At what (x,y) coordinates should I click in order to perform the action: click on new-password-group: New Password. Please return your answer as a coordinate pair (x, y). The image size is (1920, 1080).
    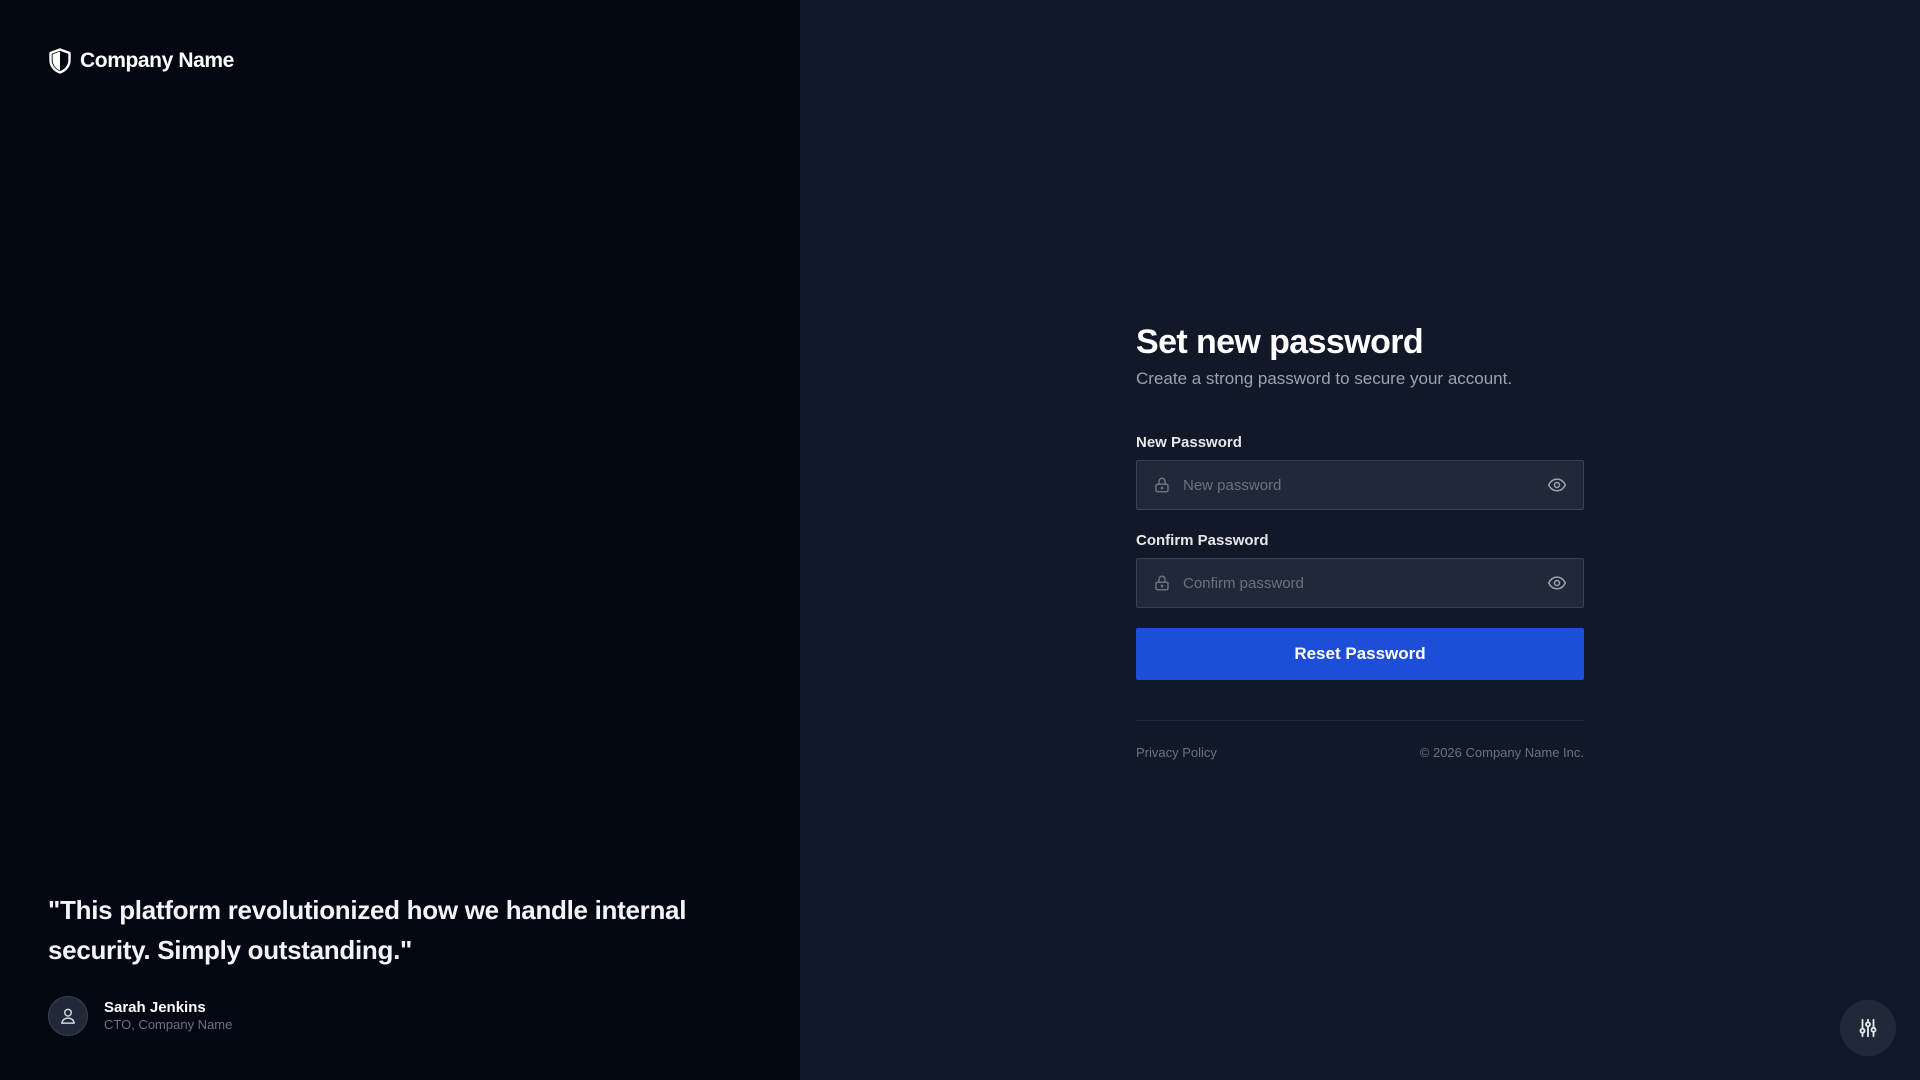
    Looking at the image, I should click on (1360, 472).